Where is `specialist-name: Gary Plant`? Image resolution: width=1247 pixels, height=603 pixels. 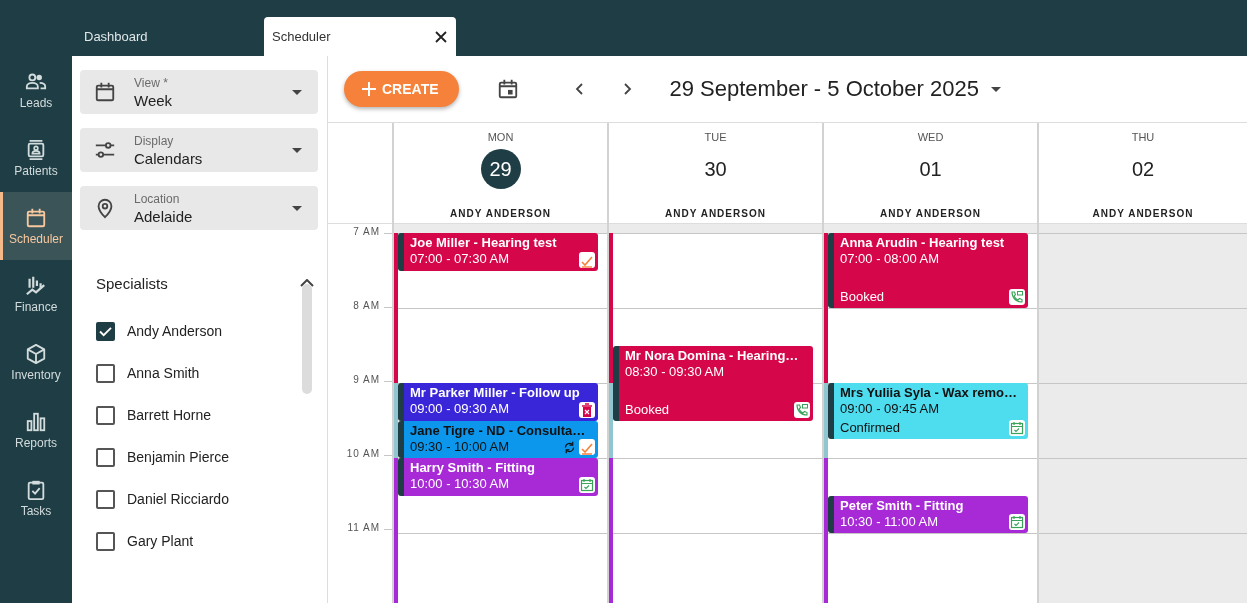 specialist-name: Gary Plant is located at coordinates (160, 541).